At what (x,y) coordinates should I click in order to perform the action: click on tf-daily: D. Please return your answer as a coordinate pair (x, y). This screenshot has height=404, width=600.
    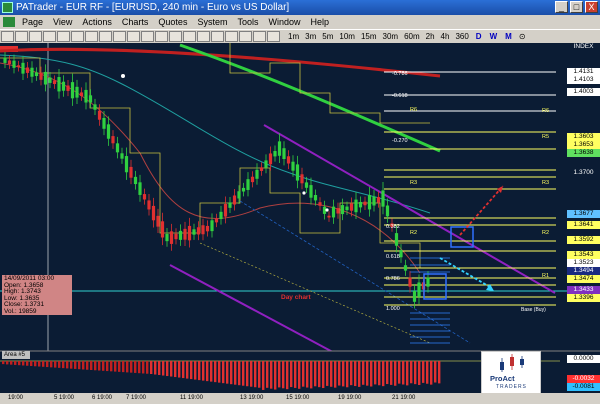
    Looking at the image, I should click on (479, 37).